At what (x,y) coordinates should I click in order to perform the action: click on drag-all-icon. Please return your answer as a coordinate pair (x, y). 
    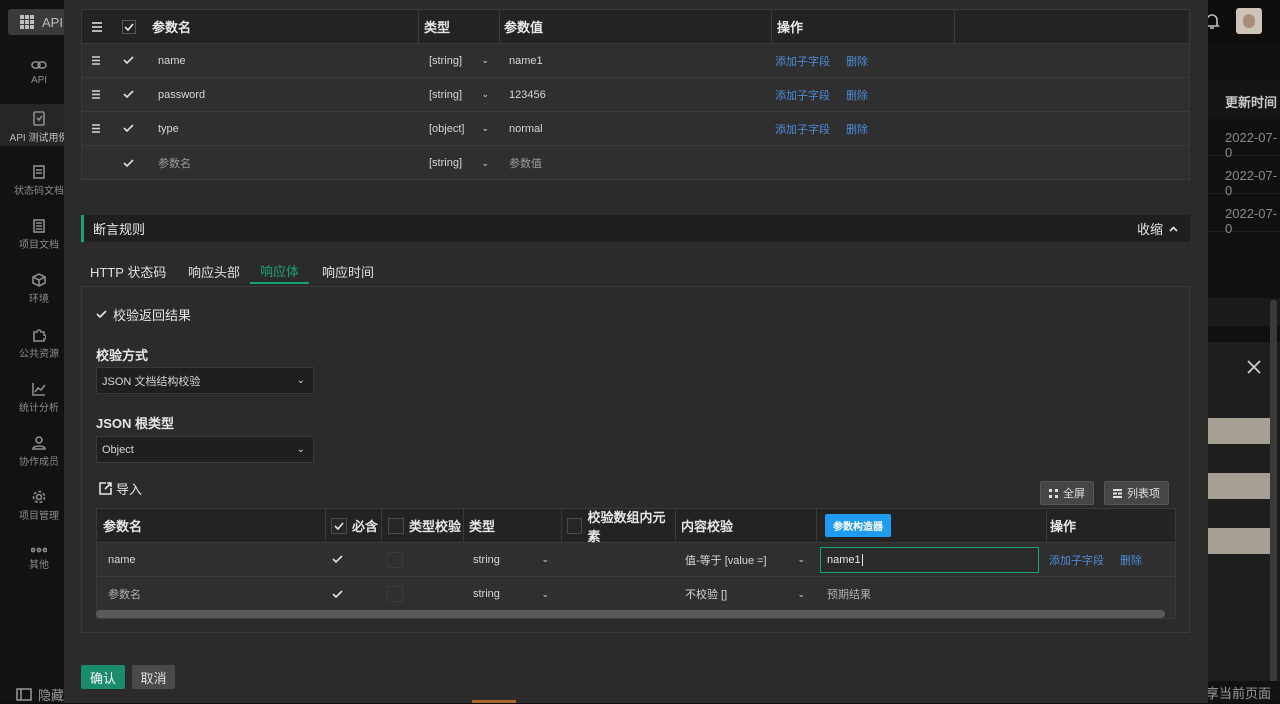
    Looking at the image, I should click on (97, 26).